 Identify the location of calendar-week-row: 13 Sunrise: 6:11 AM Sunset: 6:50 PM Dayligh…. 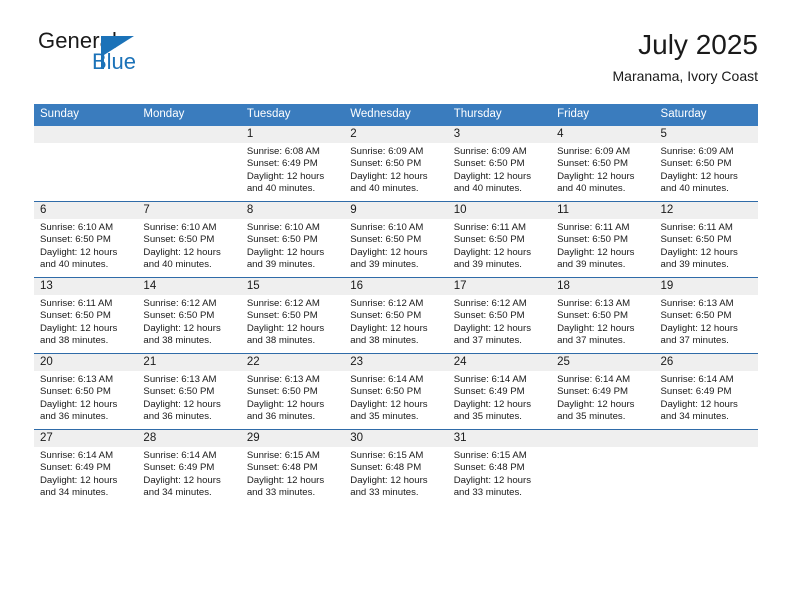
(396, 315).